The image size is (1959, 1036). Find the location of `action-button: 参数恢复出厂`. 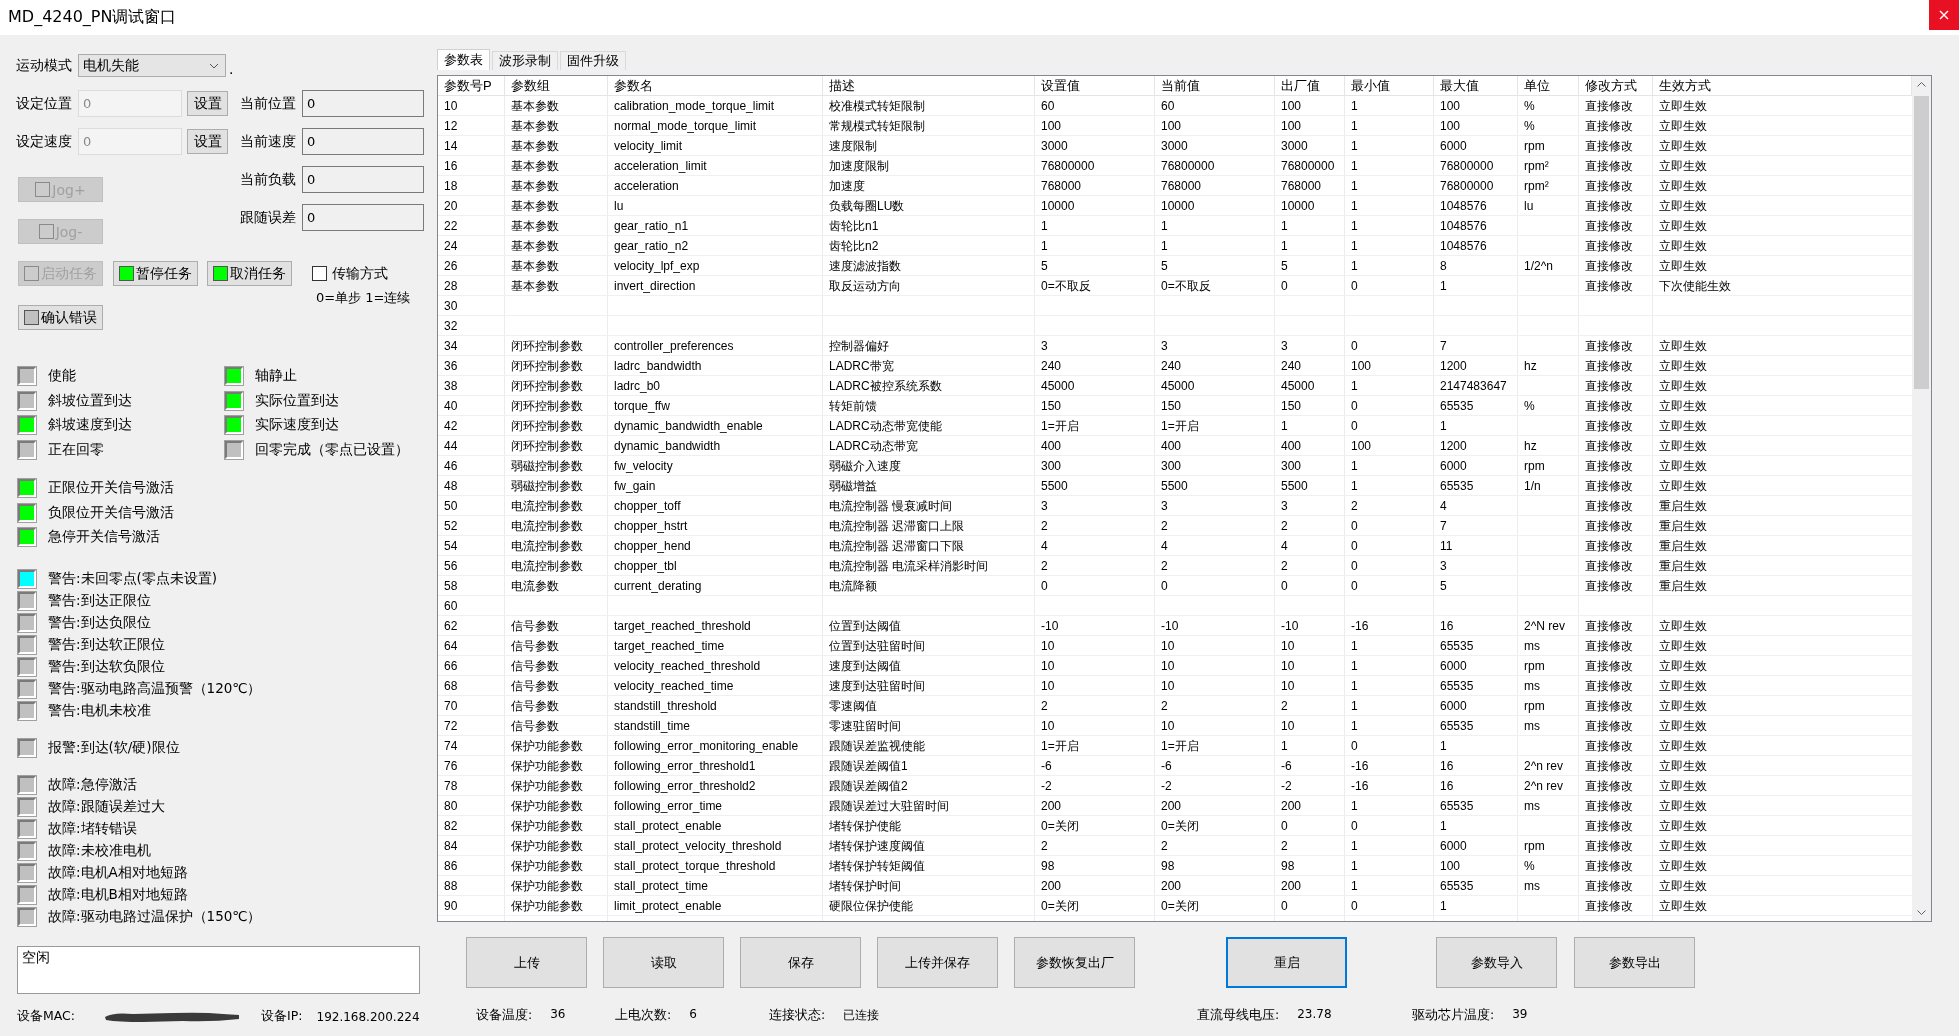

action-button: 参数恢复出厂 is located at coordinates (1074, 962).